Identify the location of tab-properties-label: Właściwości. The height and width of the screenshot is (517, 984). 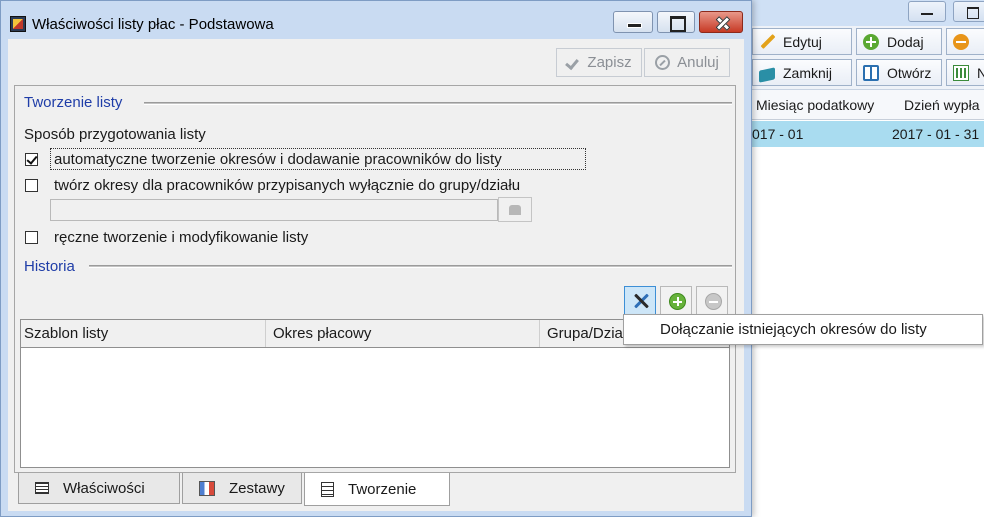
(104, 488).